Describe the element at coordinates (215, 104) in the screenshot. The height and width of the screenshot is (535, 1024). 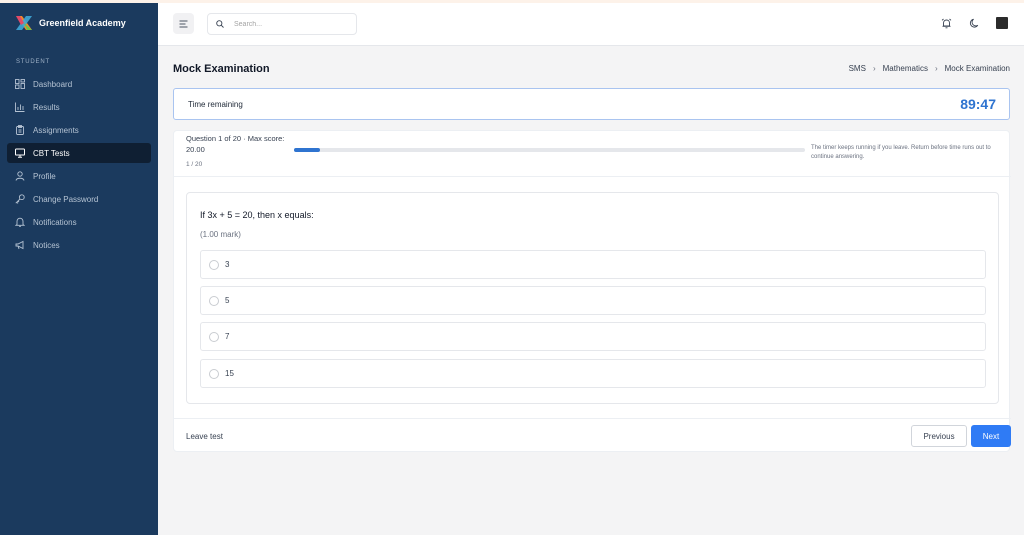
I see `timer-label: Time remaining` at that location.